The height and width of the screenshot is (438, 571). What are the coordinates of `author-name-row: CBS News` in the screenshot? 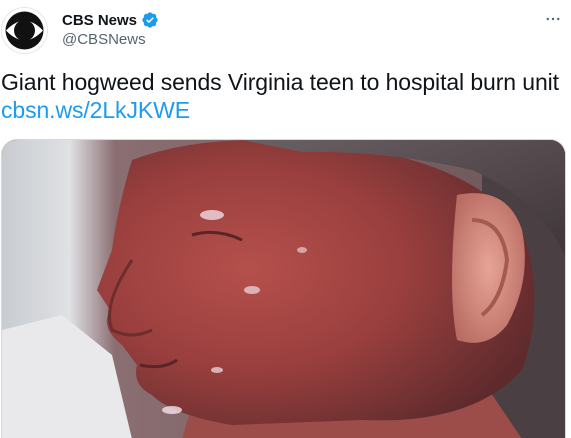 It's located at (110, 20).